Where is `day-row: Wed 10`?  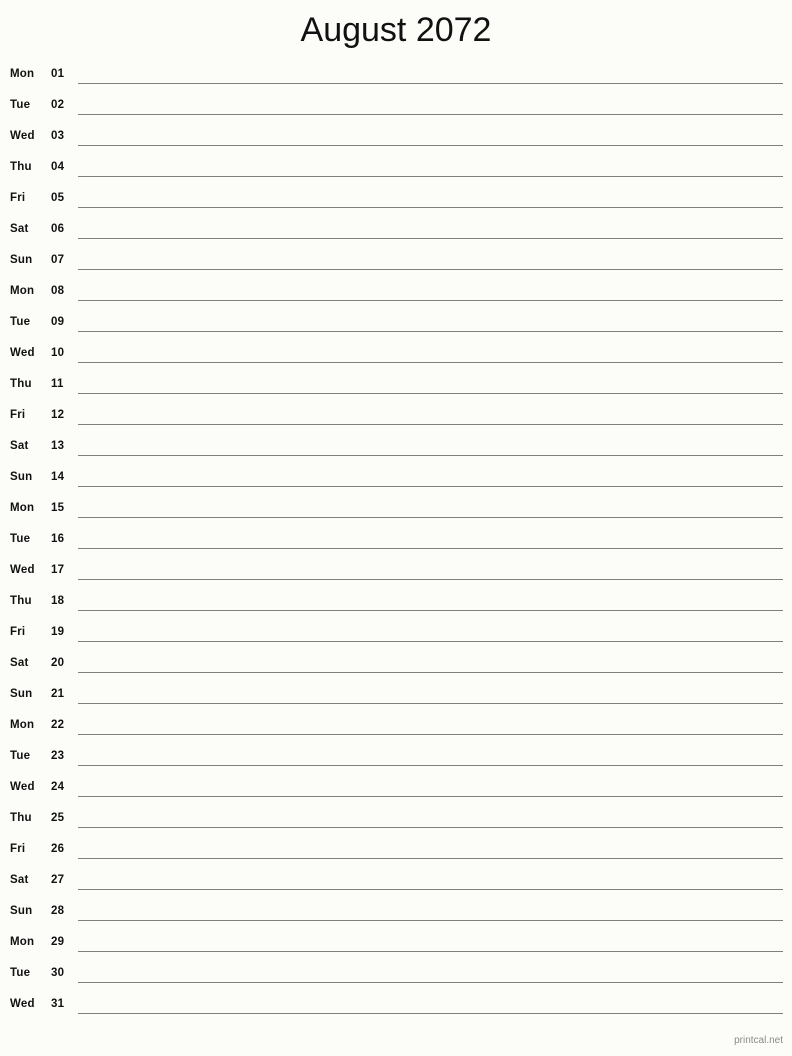
day-row: Wed 10 is located at coordinates (396, 354).